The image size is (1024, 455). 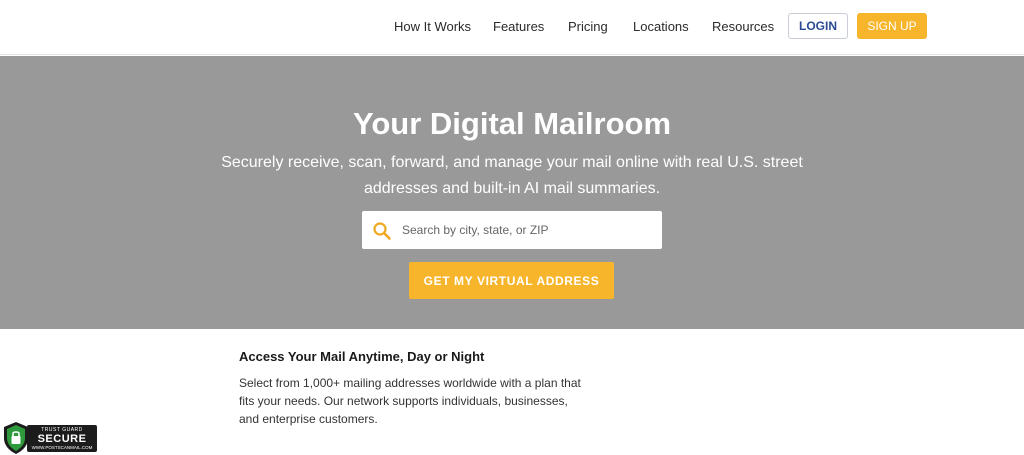 What do you see at coordinates (518, 26) in the screenshot?
I see `nav-features: Features` at bounding box center [518, 26].